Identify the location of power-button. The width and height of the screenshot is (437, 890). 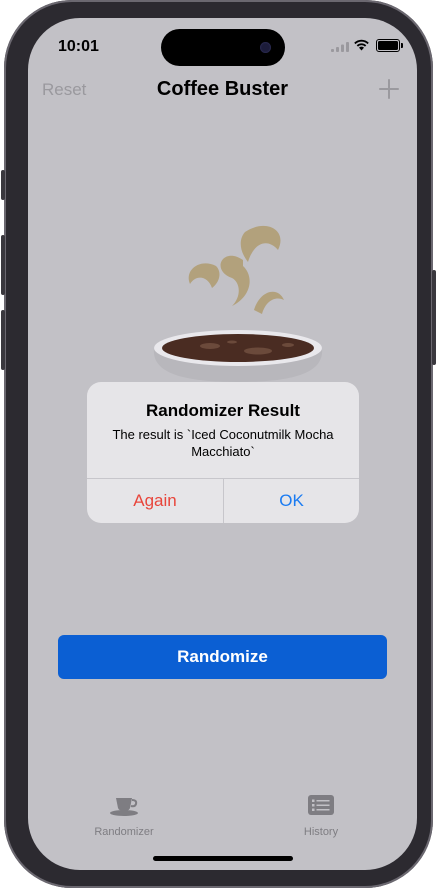
(434, 317).